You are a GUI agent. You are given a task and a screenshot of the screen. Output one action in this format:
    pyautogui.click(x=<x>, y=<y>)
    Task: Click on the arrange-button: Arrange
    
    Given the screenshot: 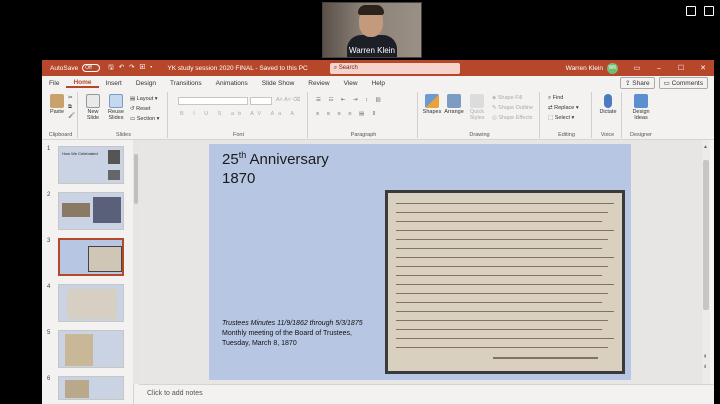 What is the action you would take?
    pyautogui.click(x=454, y=104)
    